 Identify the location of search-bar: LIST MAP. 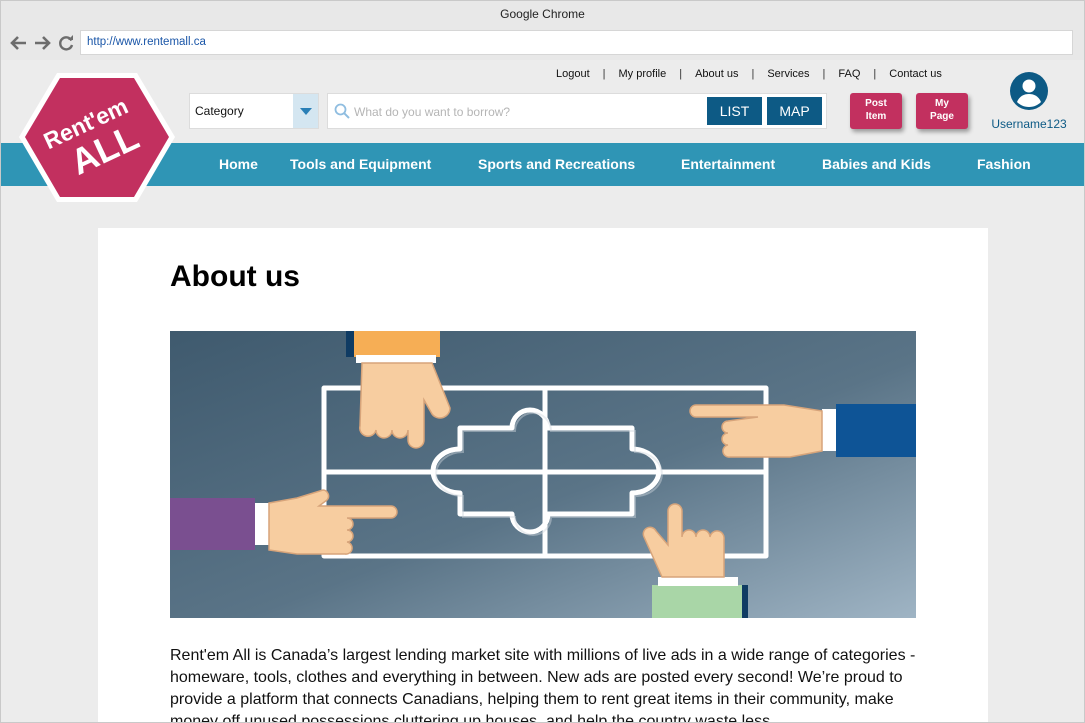
(577, 111).